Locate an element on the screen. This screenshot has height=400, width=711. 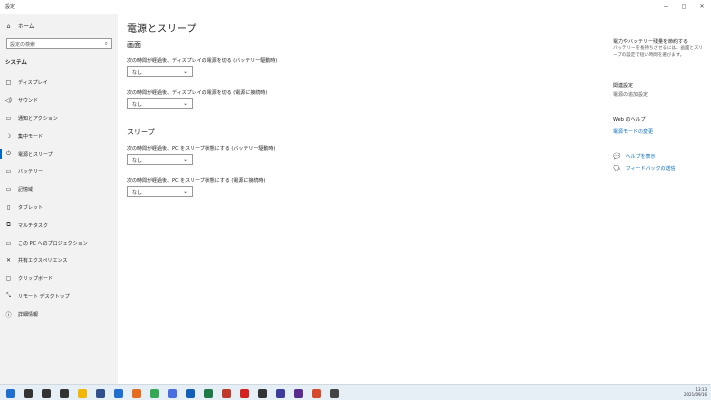
display-icon: □ is located at coordinates (8, 83).